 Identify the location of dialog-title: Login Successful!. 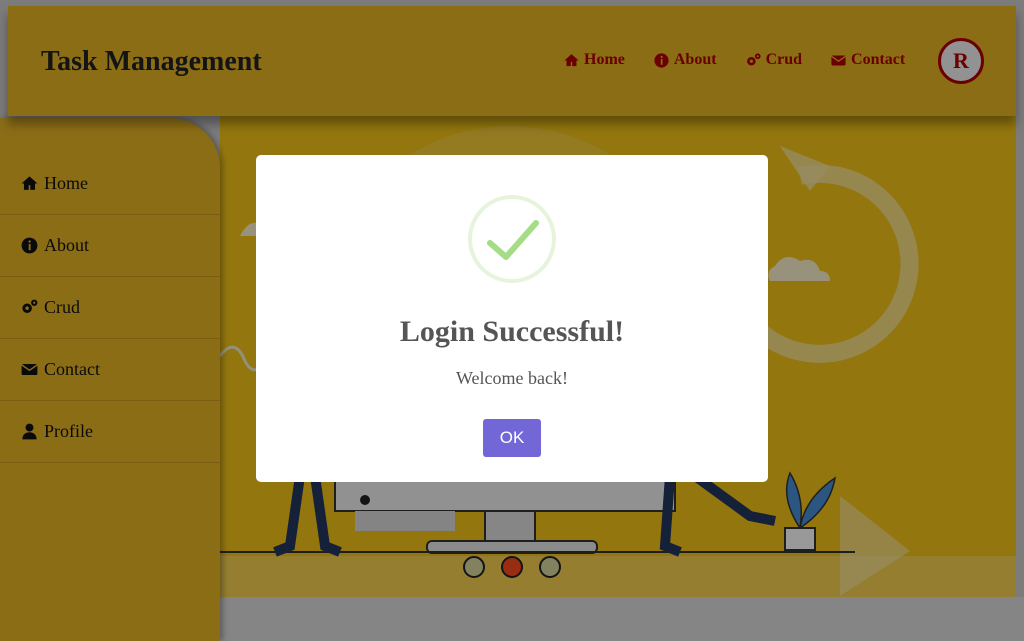
(512, 331).